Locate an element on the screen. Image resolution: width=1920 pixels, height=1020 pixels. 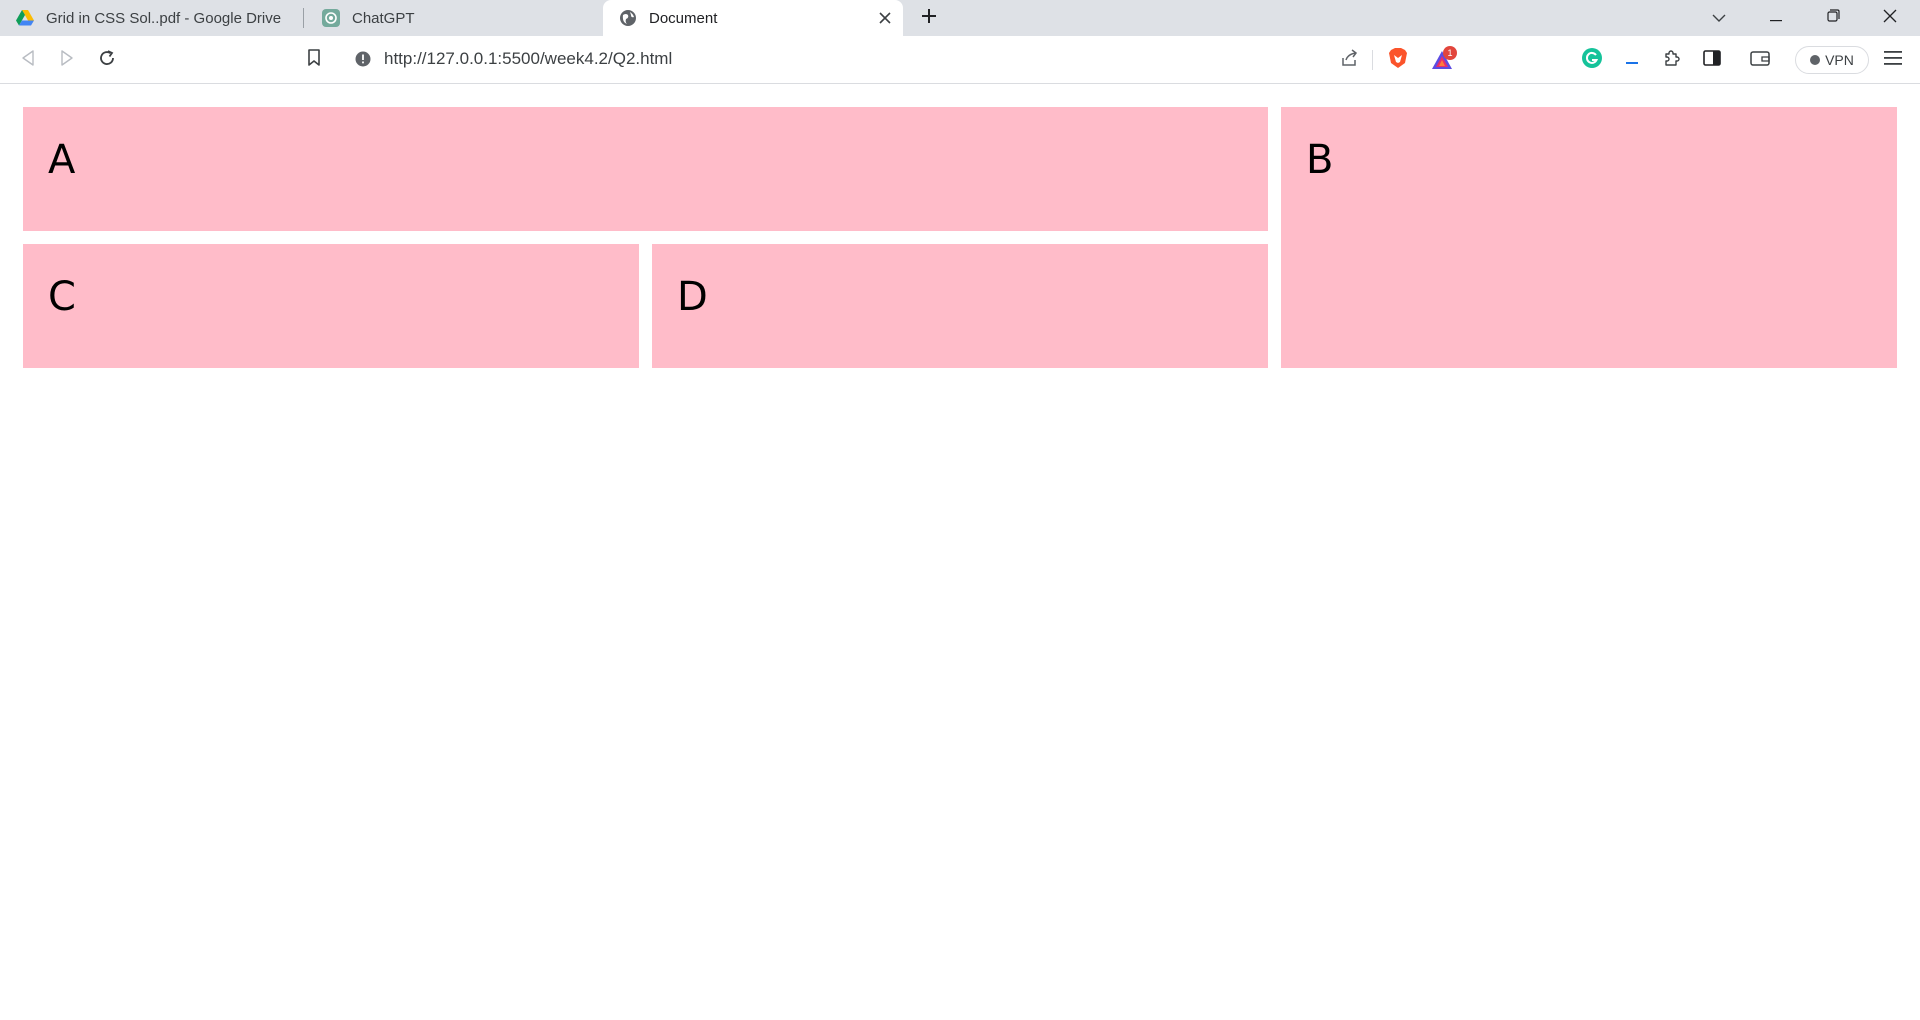
puzzle-icon is located at coordinates (1672, 60).